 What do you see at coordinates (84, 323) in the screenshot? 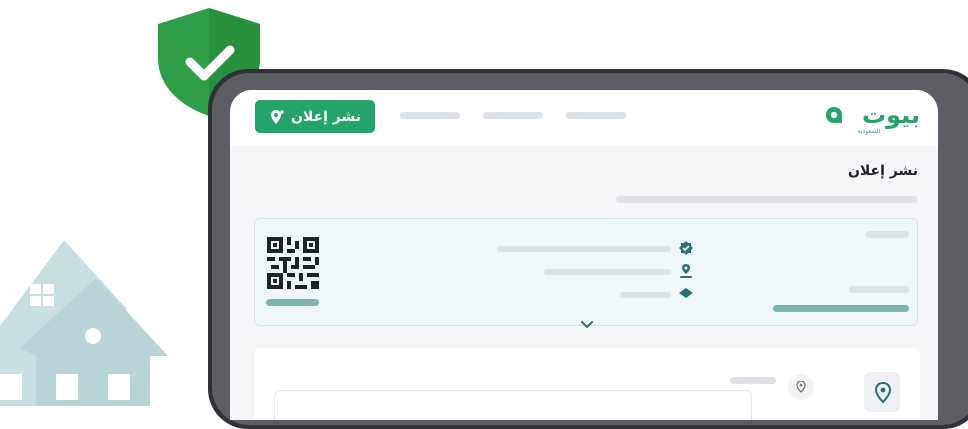
I see `houses-illustration` at bounding box center [84, 323].